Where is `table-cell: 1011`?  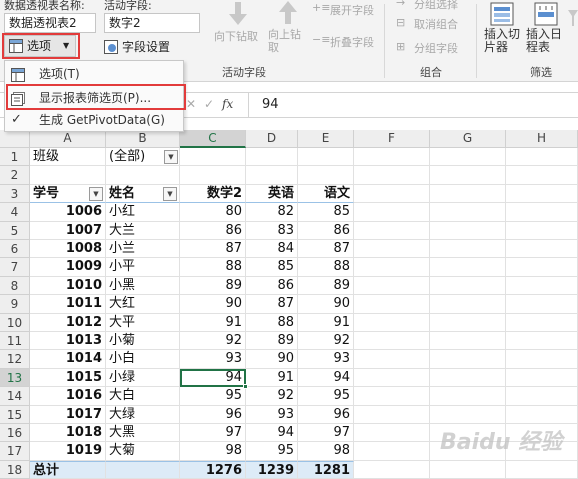 table-cell: 1011 is located at coordinates (68, 304).